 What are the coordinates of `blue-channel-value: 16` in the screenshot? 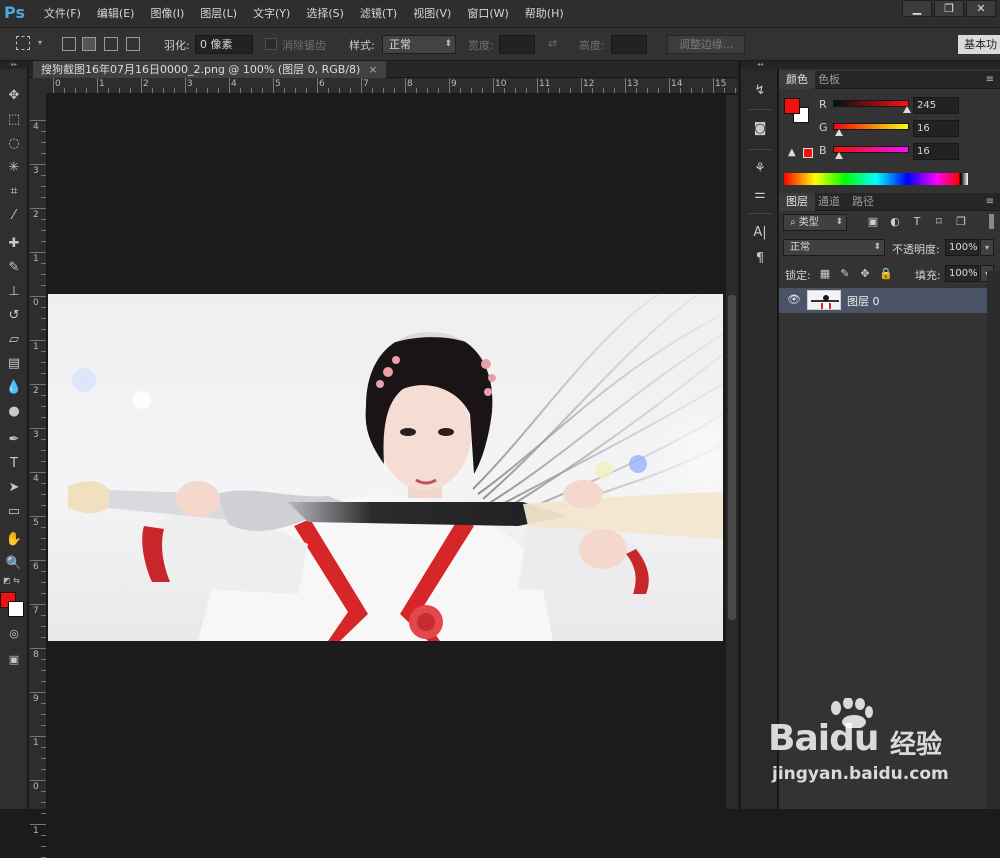 It's located at (936, 151).